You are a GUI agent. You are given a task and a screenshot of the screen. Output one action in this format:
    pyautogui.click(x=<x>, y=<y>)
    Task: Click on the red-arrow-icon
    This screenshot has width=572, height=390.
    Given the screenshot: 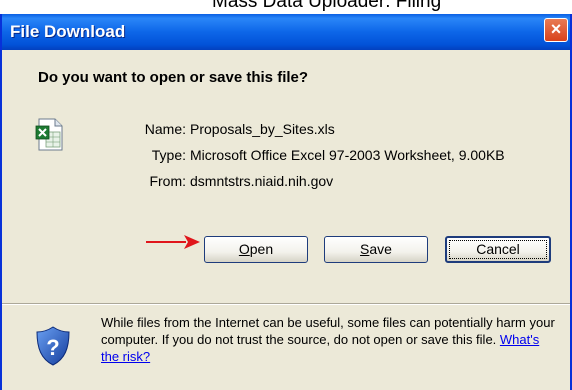 What is the action you would take?
    pyautogui.click(x=173, y=242)
    